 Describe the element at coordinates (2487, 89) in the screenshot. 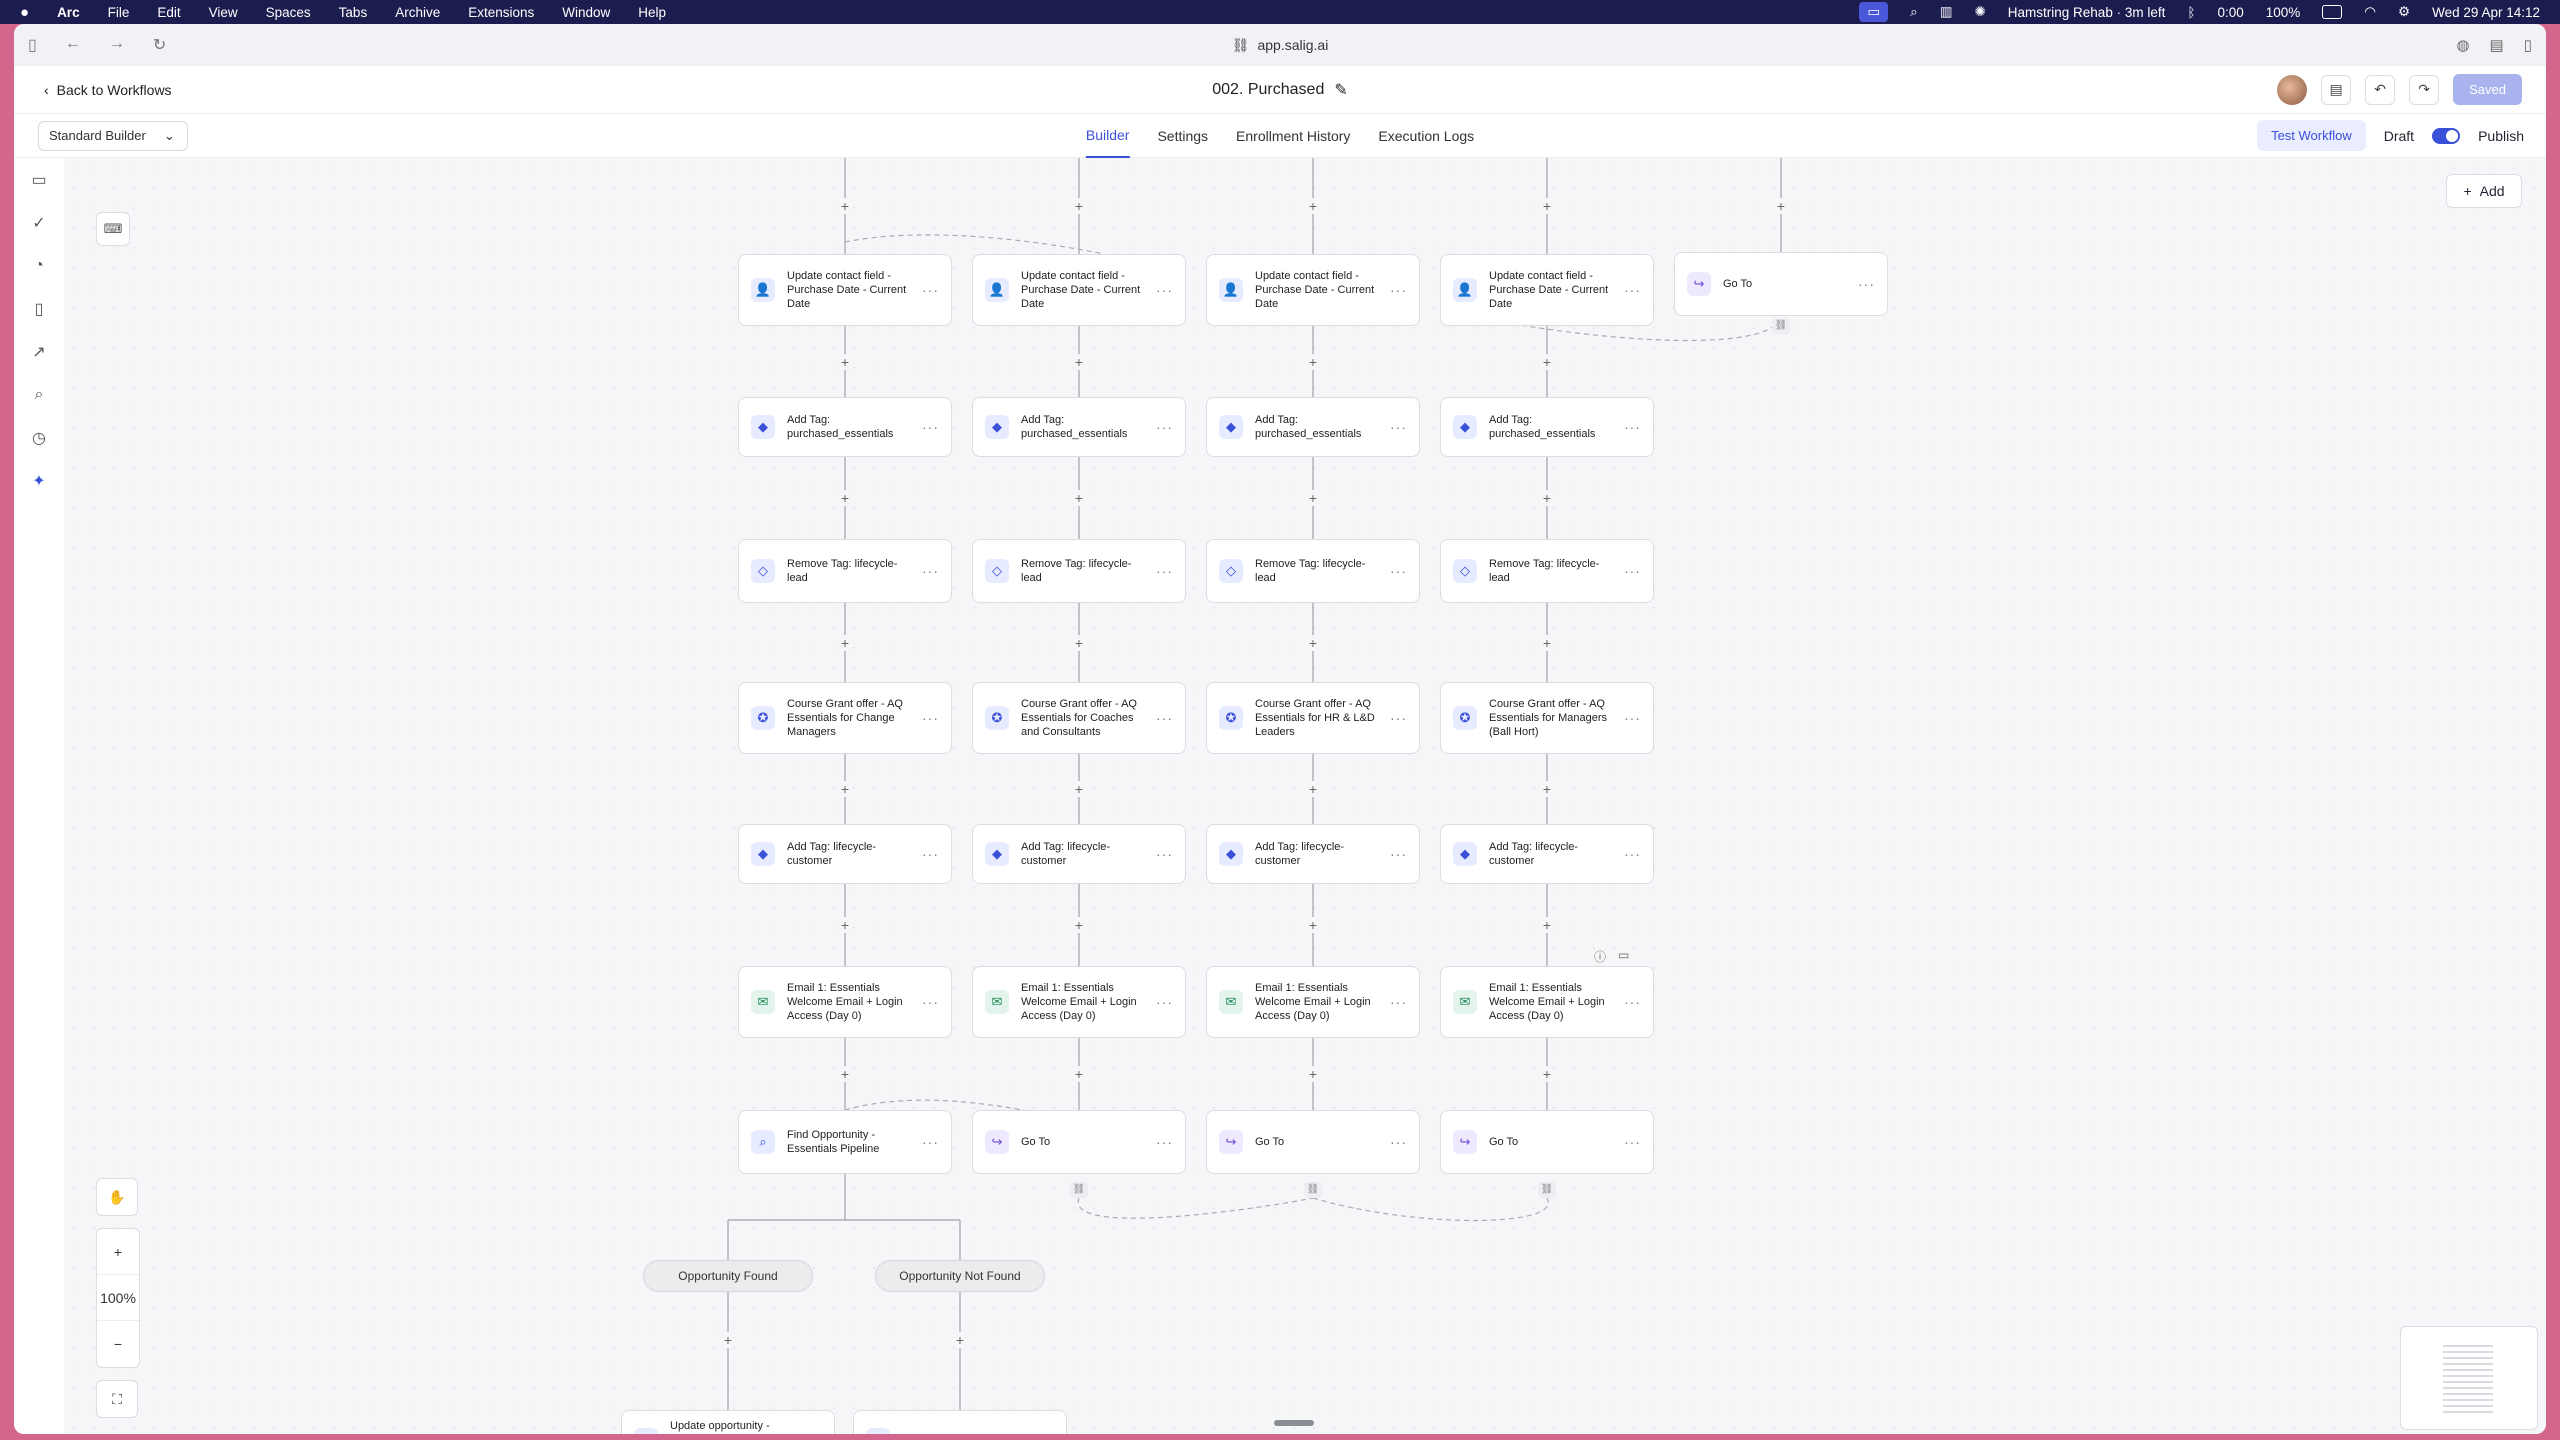

I see `saved-button: Saved` at that location.